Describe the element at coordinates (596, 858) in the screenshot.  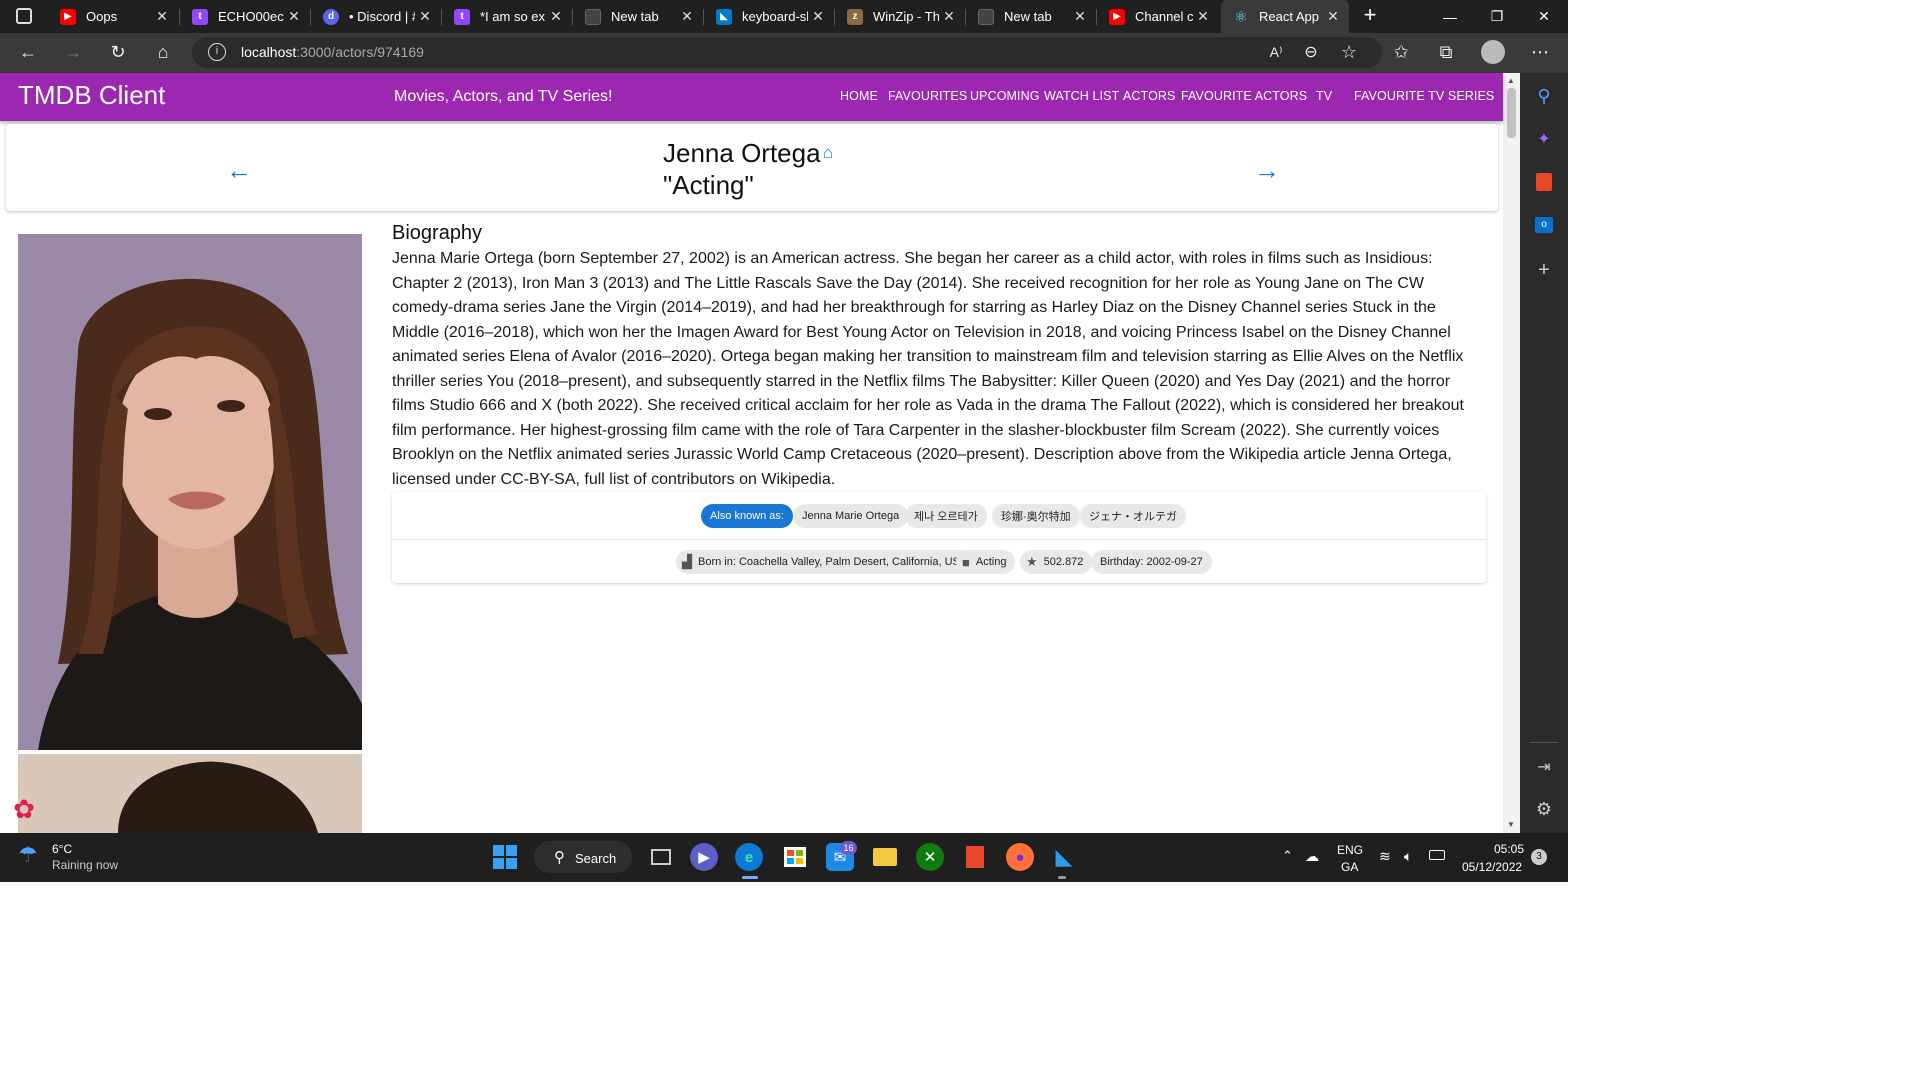
I see `taskbar-search-label: Search` at that location.